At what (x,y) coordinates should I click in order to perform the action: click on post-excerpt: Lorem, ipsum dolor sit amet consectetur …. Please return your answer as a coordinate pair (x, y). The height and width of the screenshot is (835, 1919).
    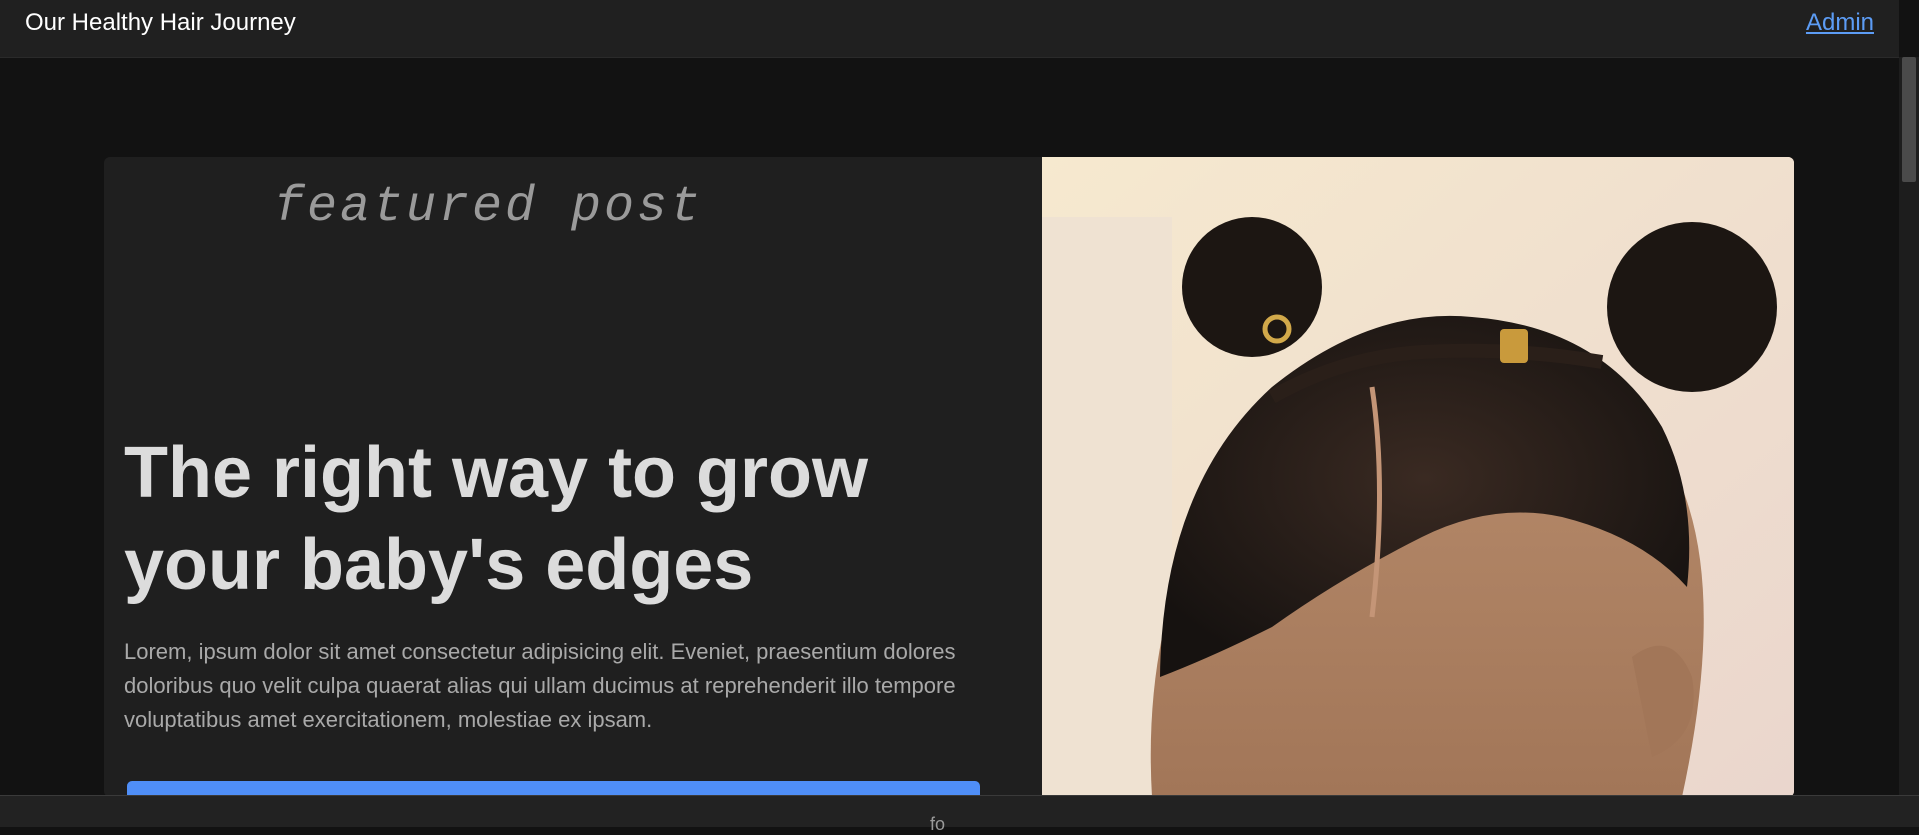
    Looking at the image, I should click on (540, 685).